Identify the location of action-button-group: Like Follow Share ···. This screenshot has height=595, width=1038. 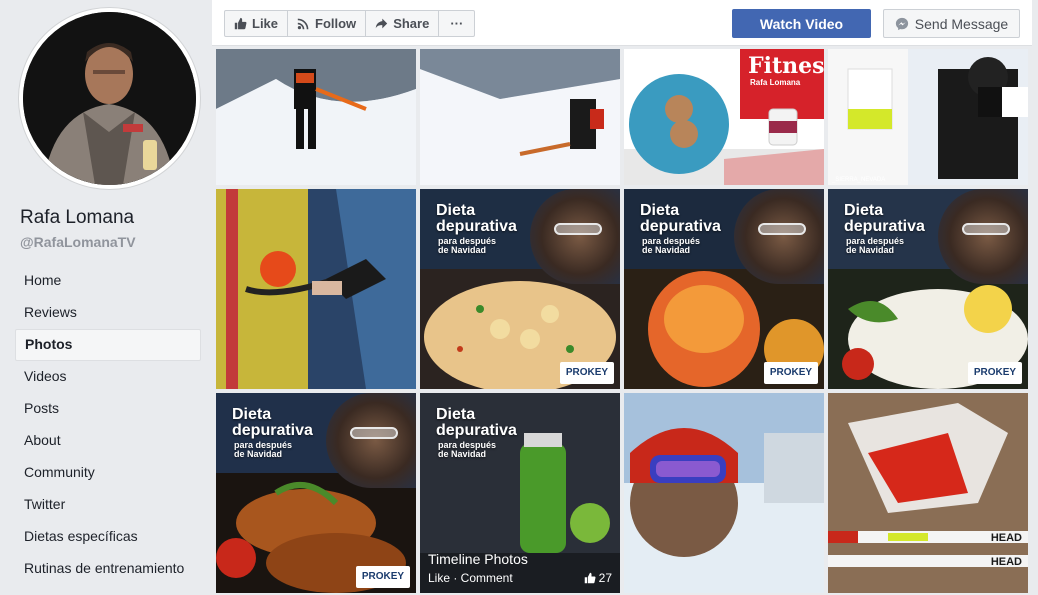
(350, 23).